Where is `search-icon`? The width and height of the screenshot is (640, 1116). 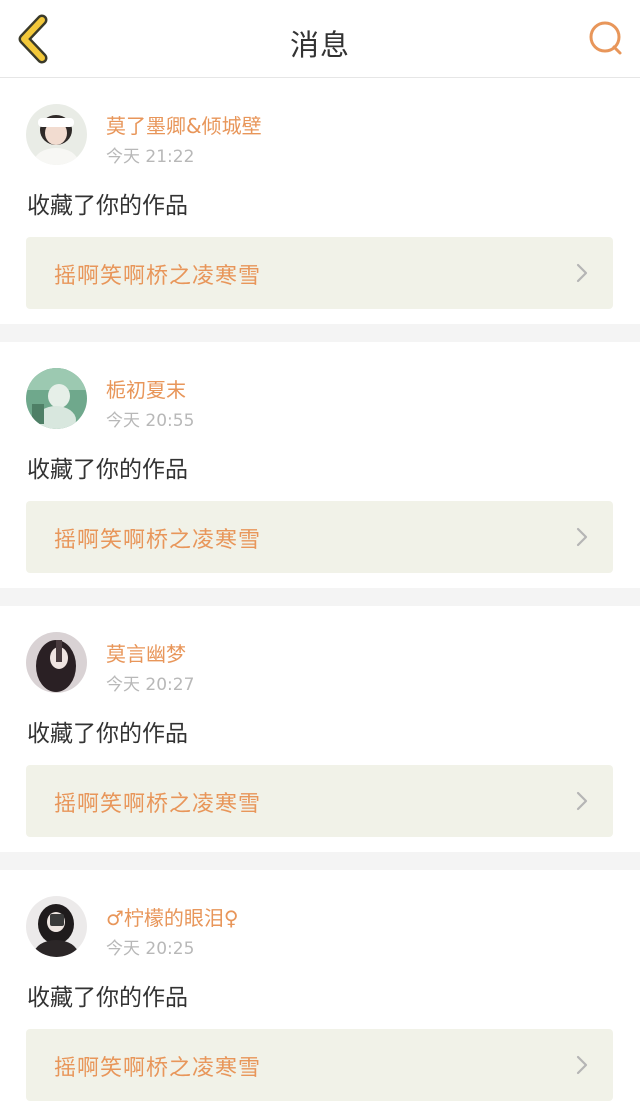 search-icon is located at coordinates (605, 38).